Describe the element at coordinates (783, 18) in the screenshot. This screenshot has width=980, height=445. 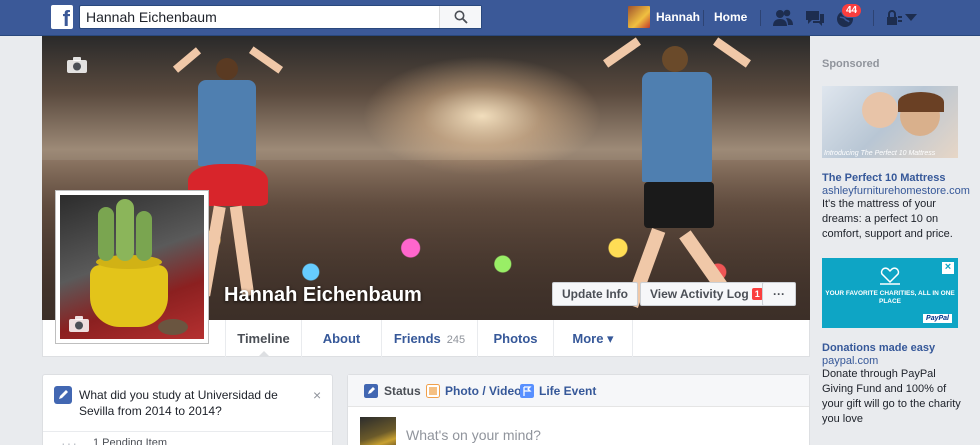
I see `friend-requests-icon` at that location.